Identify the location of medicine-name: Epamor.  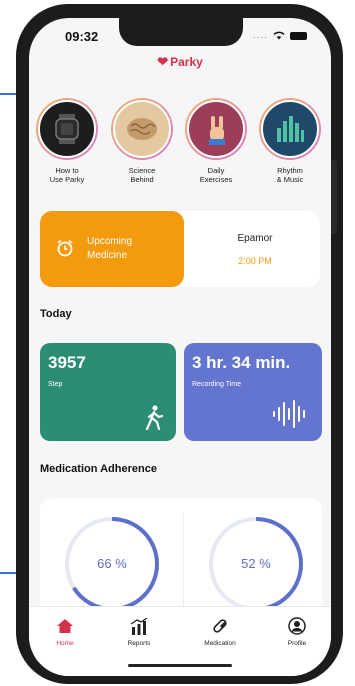
(255, 238).